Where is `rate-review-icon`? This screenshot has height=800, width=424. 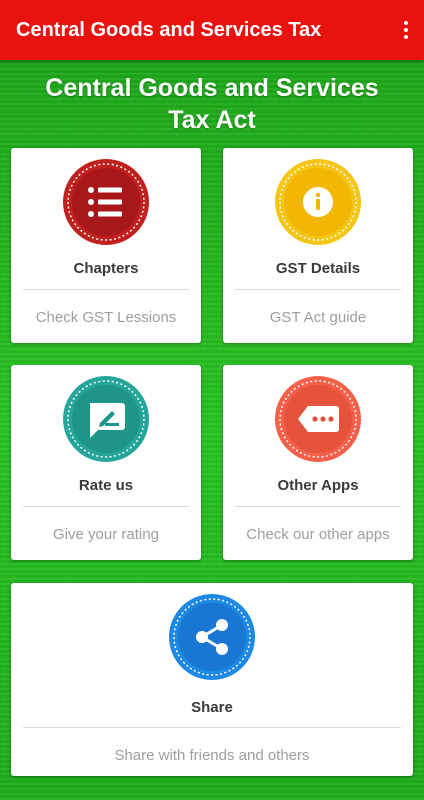
rate-review-icon is located at coordinates (106, 419).